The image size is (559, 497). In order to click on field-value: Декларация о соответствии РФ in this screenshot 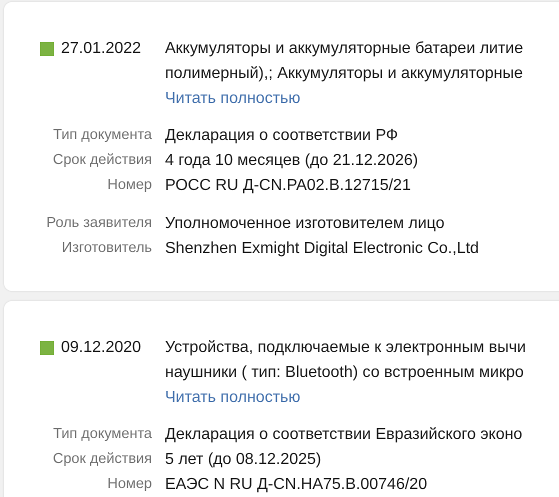, I will do `click(281, 136)`.